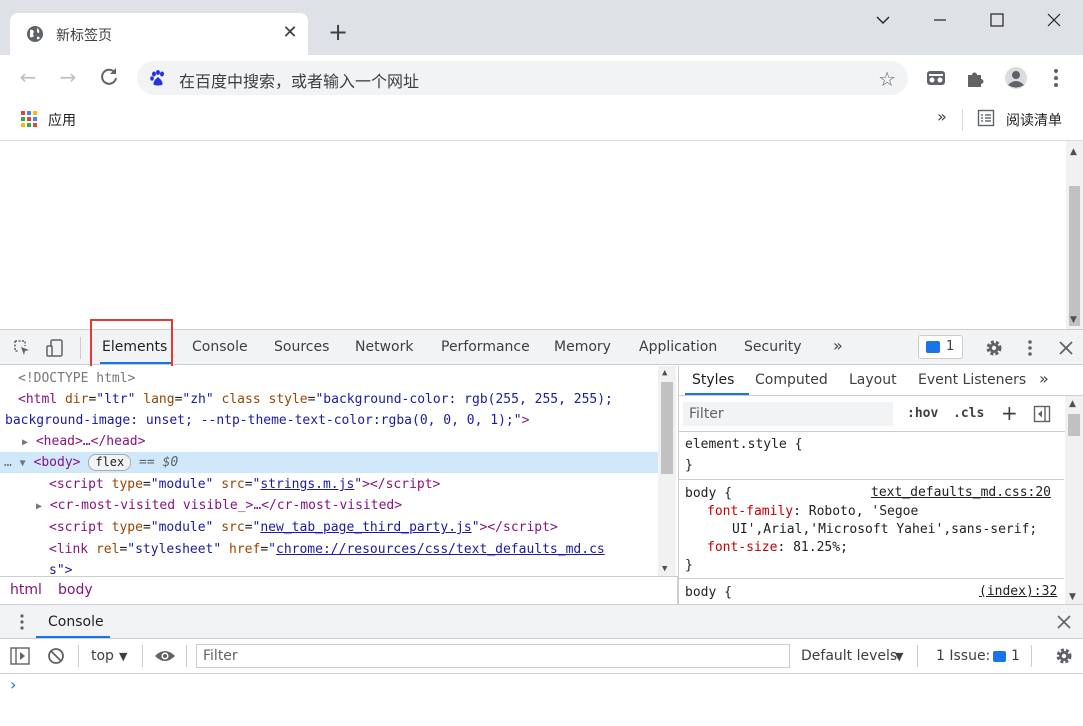  Describe the element at coordinates (22, 348) in the screenshot. I see `inspect-element-icon` at that location.